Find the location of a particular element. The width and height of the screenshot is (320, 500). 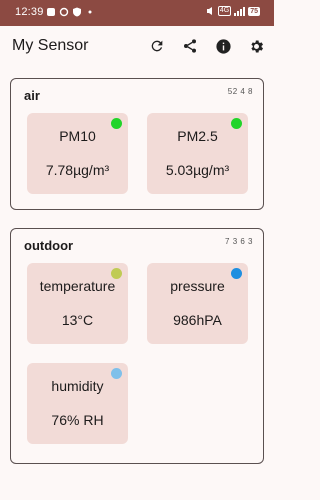

sensor-label: PM10 is located at coordinates (77, 136).